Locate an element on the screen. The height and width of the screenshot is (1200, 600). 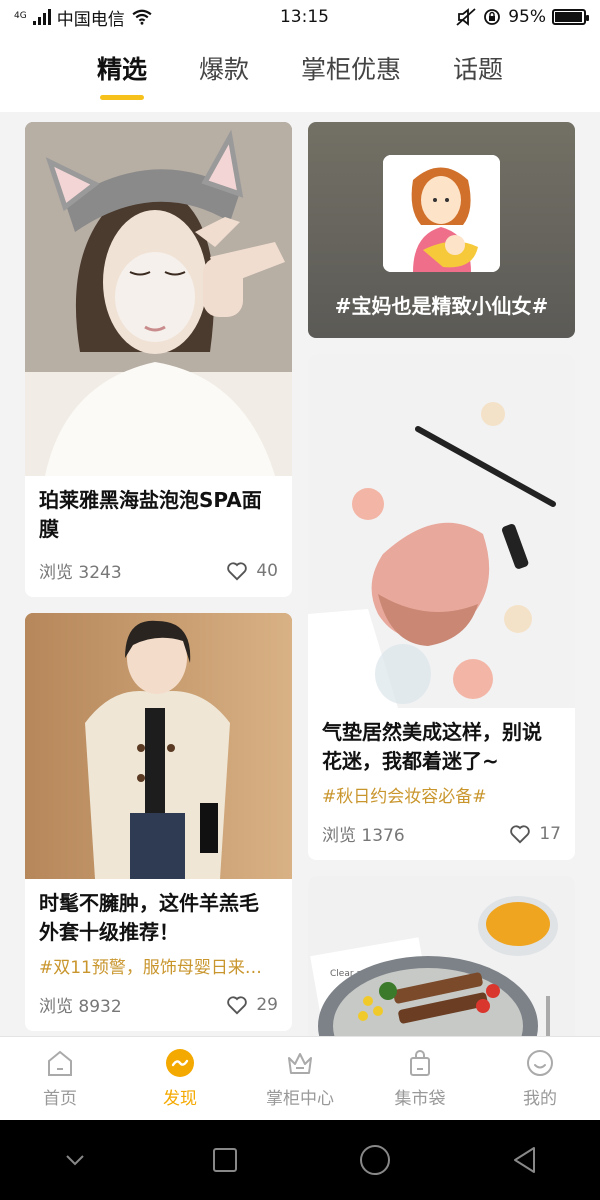
tab-topics: 话题 is located at coordinates (478, 73).